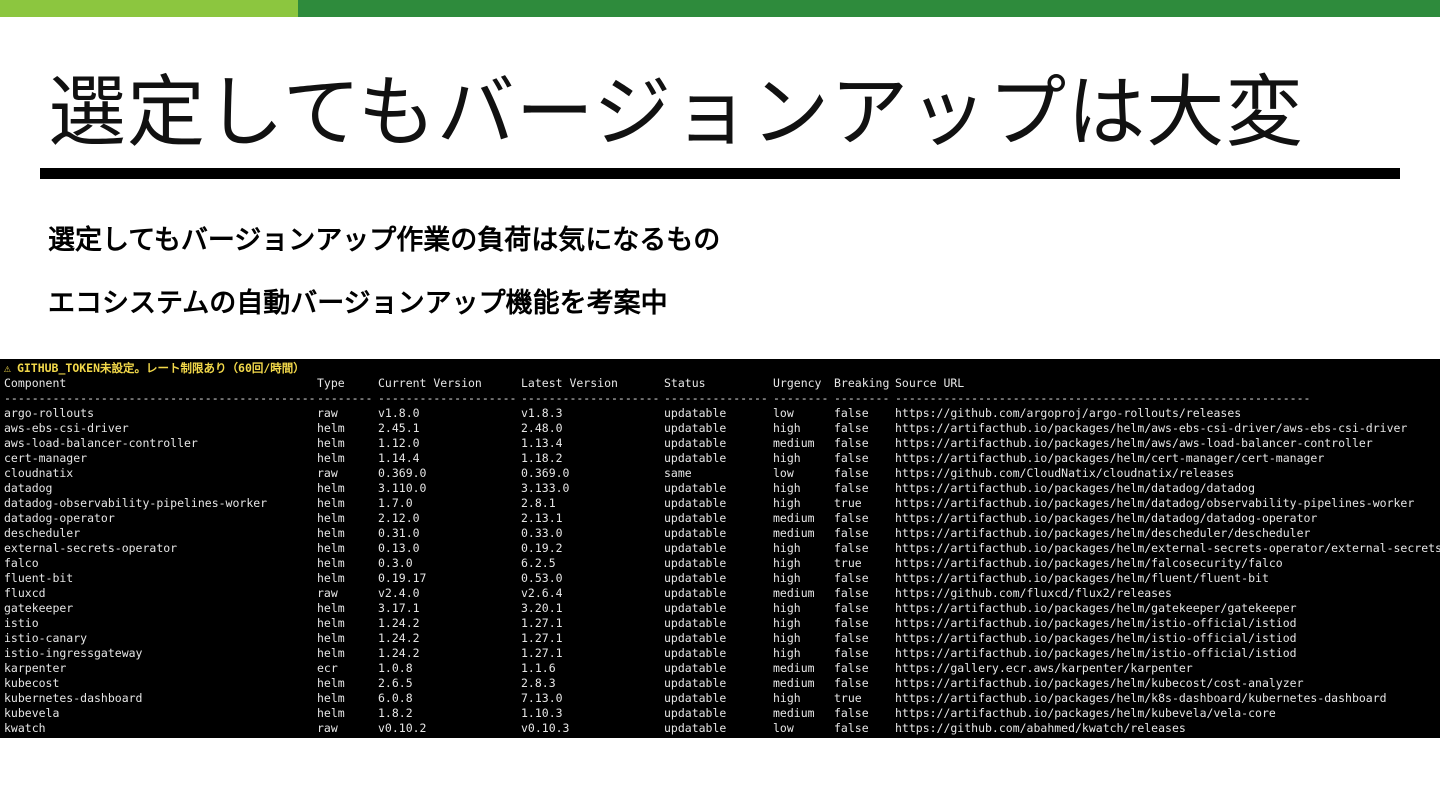 This screenshot has height=810, width=1440. I want to click on cell-latest-version: 2.13.1, so click(542, 518).